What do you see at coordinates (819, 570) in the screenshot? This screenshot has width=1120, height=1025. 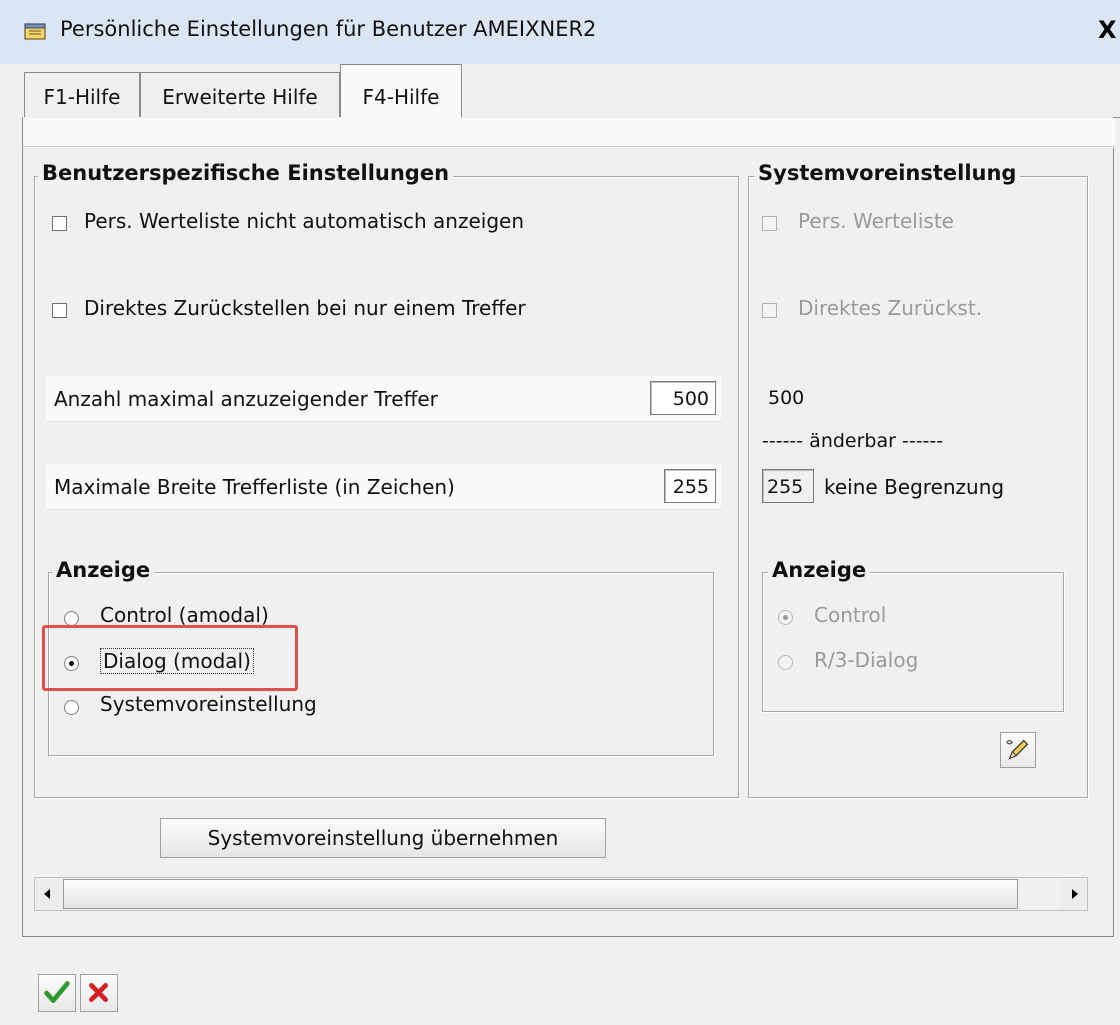 I see `sys-display-title: Anzeige` at bounding box center [819, 570].